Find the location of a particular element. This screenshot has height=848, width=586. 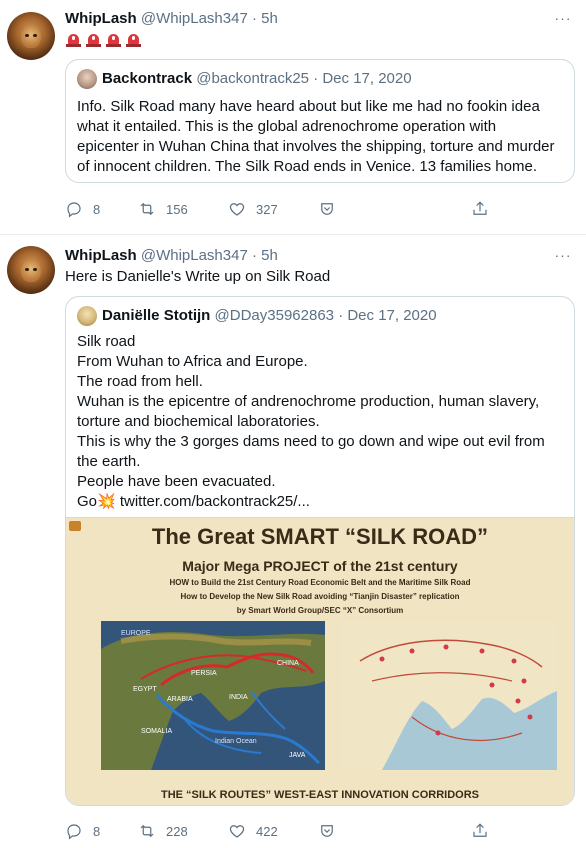

siren-emoji-row is located at coordinates (105, 40).